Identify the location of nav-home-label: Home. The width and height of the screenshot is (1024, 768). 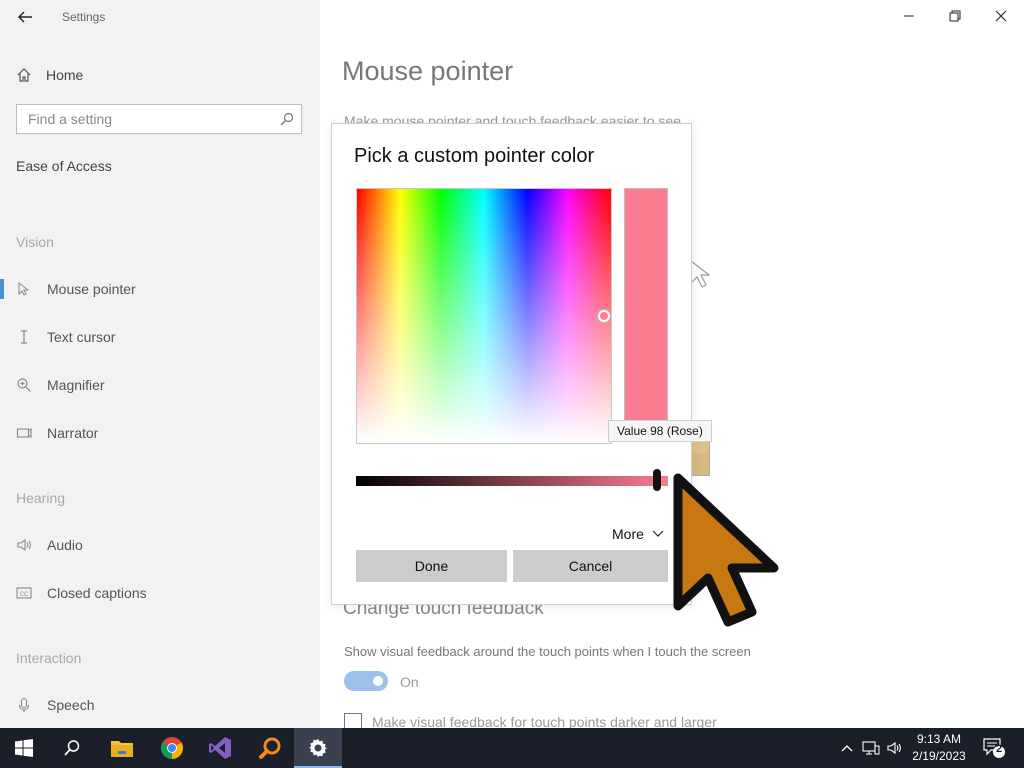
(65, 75).